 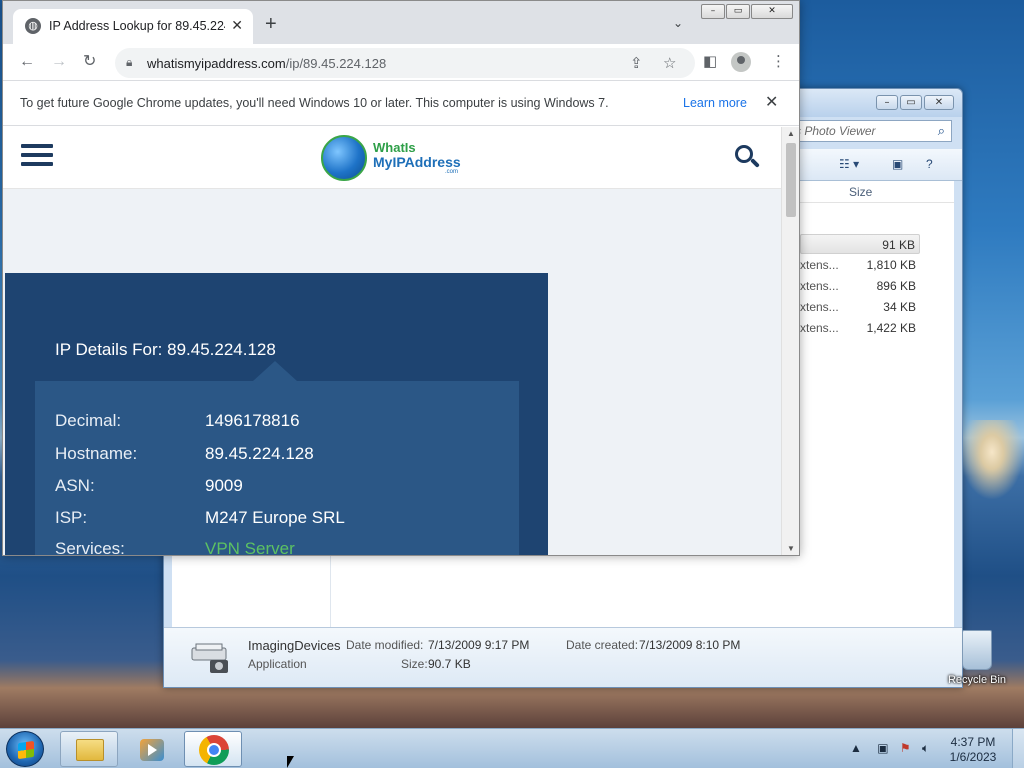 I want to click on tab-title: IP Address Lookup for 89.45.224.128, so click(x=137, y=26).